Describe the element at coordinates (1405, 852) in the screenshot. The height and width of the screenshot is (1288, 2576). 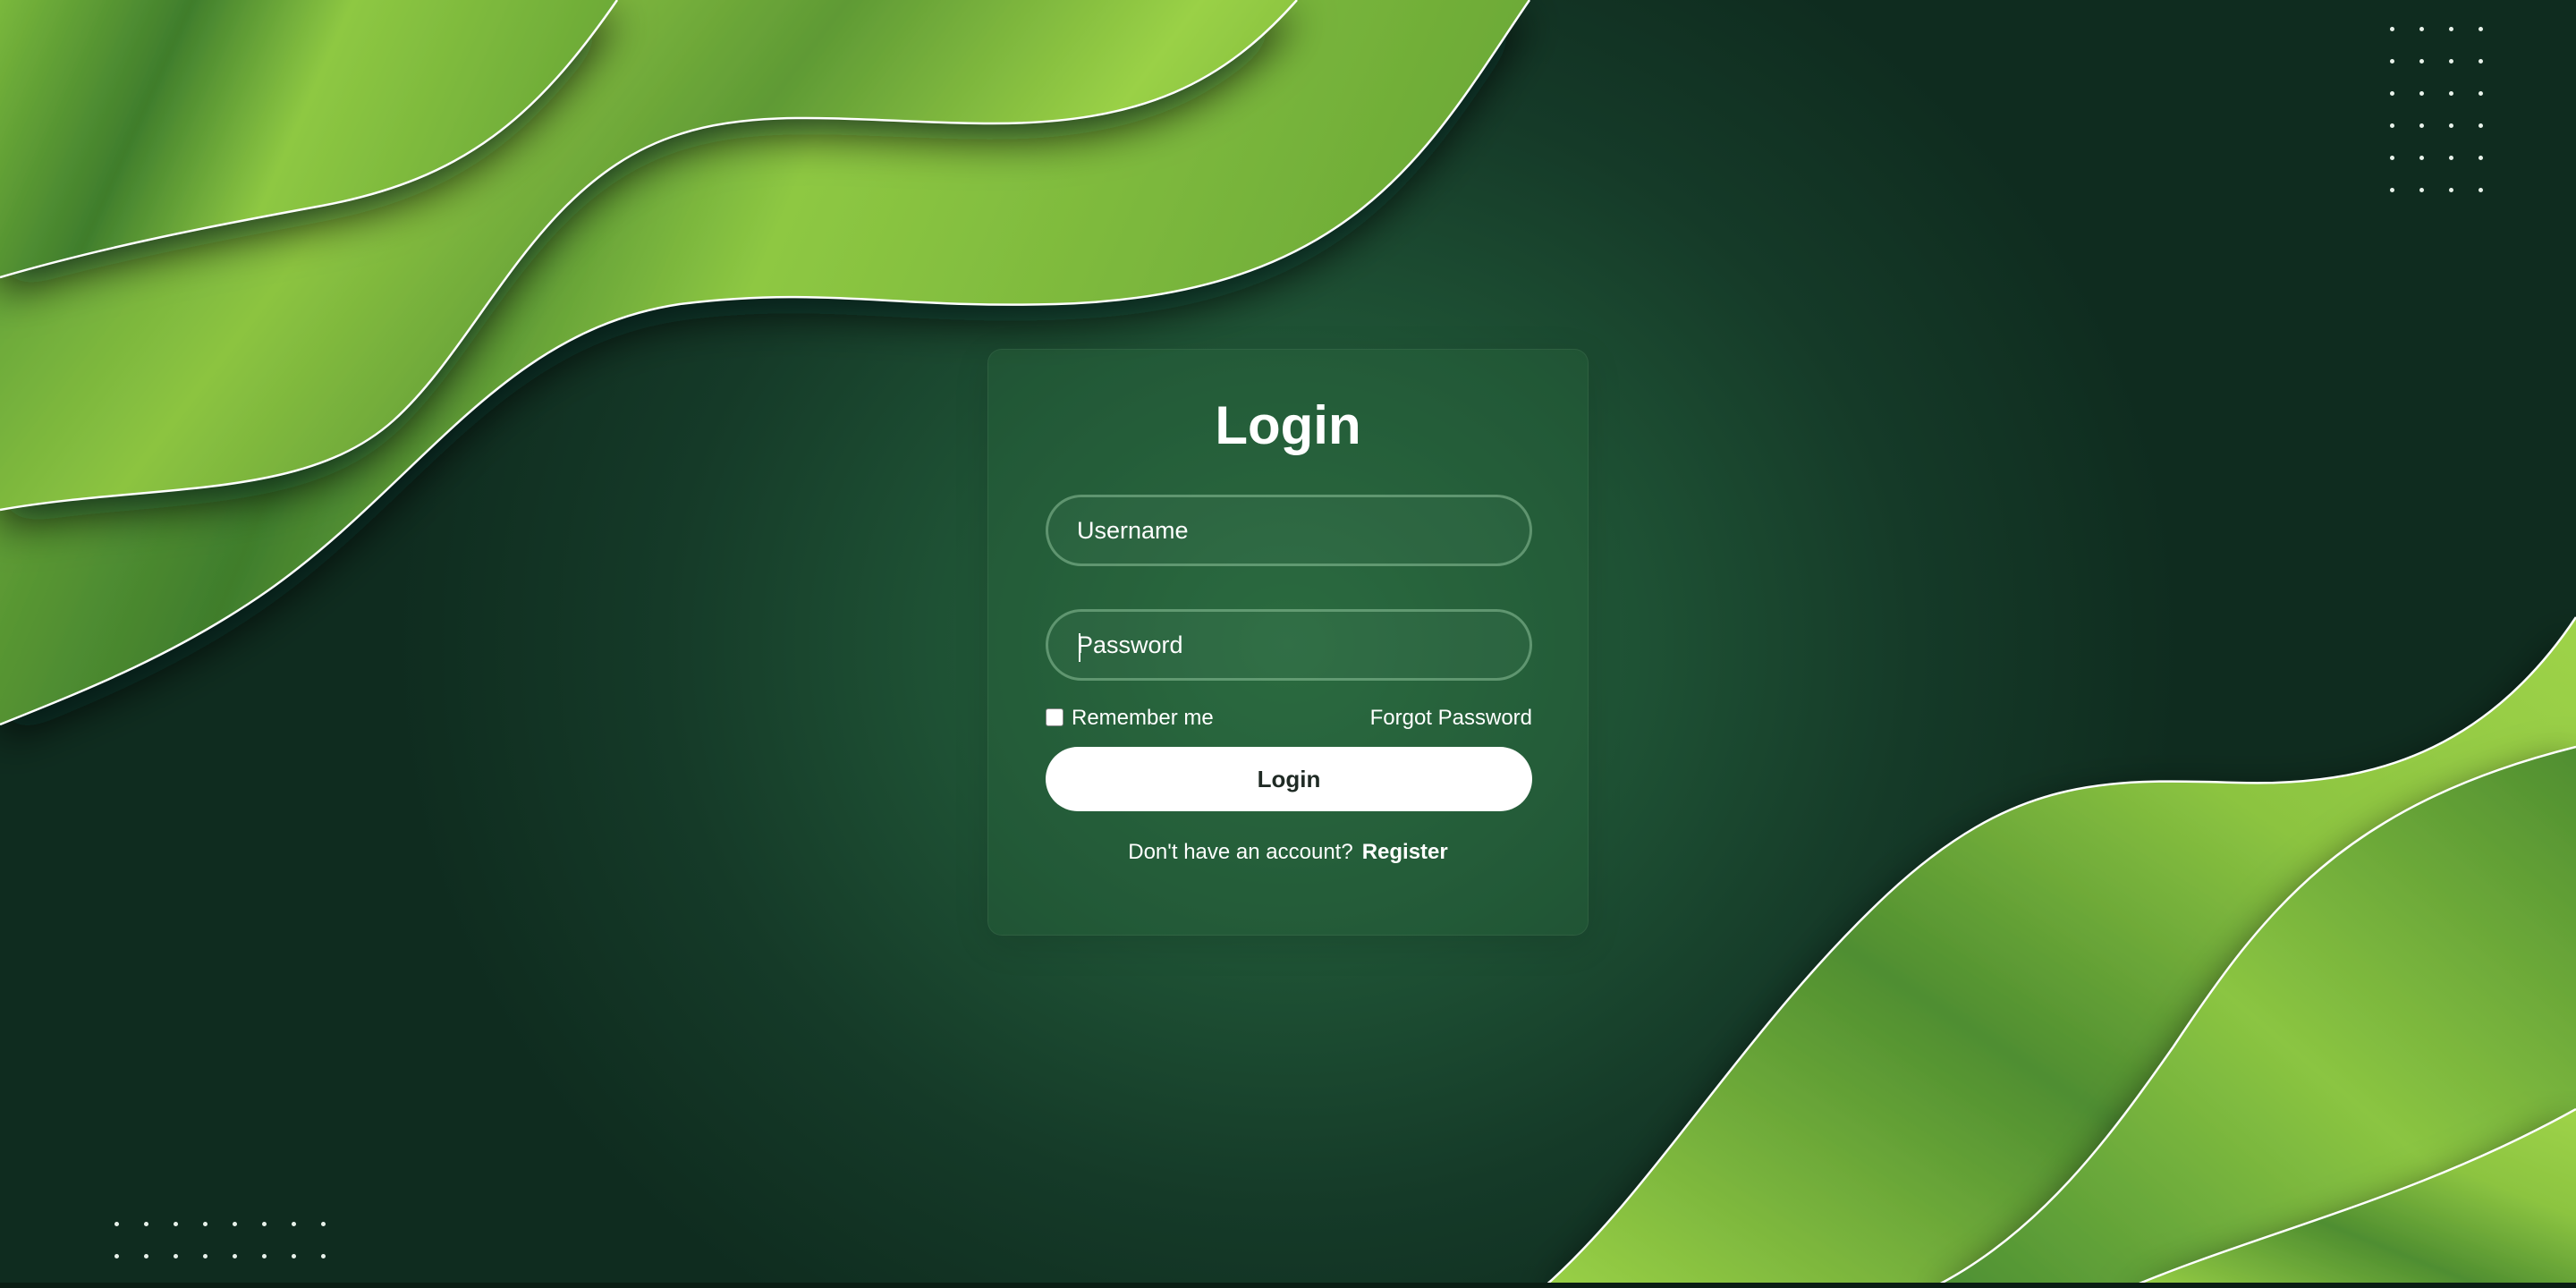
I see `register-link: Register` at that location.